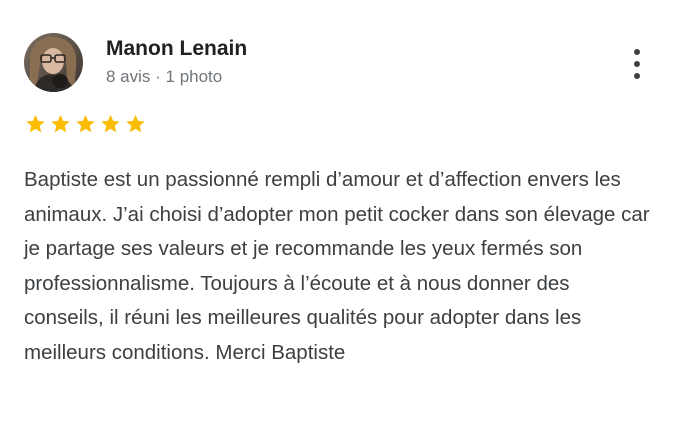 The height and width of the screenshot is (422, 676). I want to click on more-options-button, so click(637, 64).